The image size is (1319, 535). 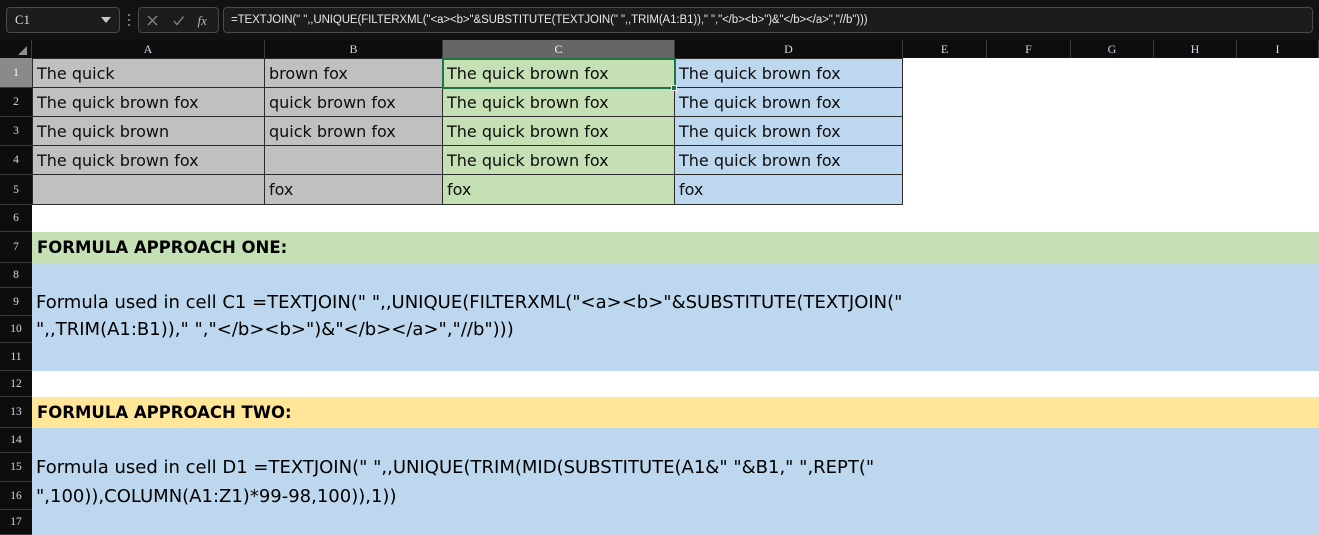 I want to click on name-box: C1, so click(x=63, y=20).